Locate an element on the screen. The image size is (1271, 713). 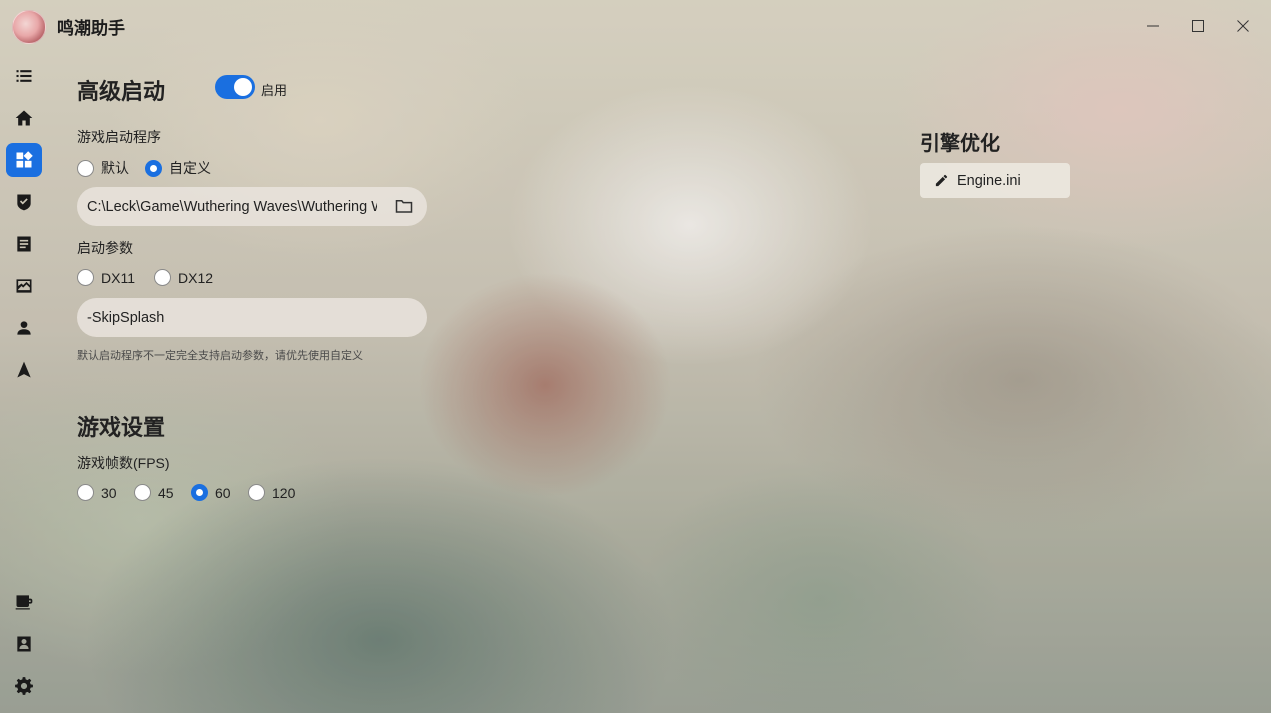
close-icon is located at coordinates (1243, 26).